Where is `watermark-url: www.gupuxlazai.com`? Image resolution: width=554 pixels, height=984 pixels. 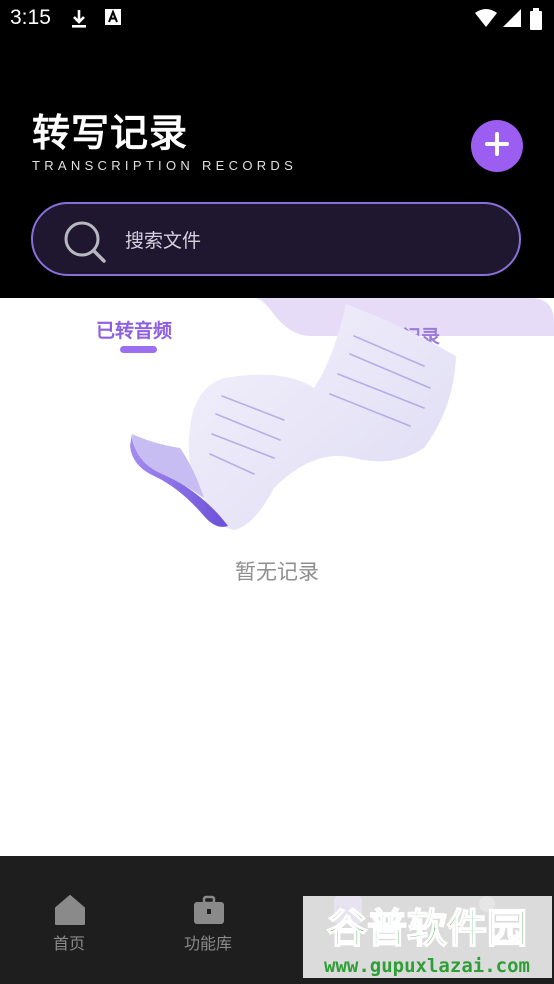
watermark-url: www.gupuxlazai.com is located at coordinates (427, 966).